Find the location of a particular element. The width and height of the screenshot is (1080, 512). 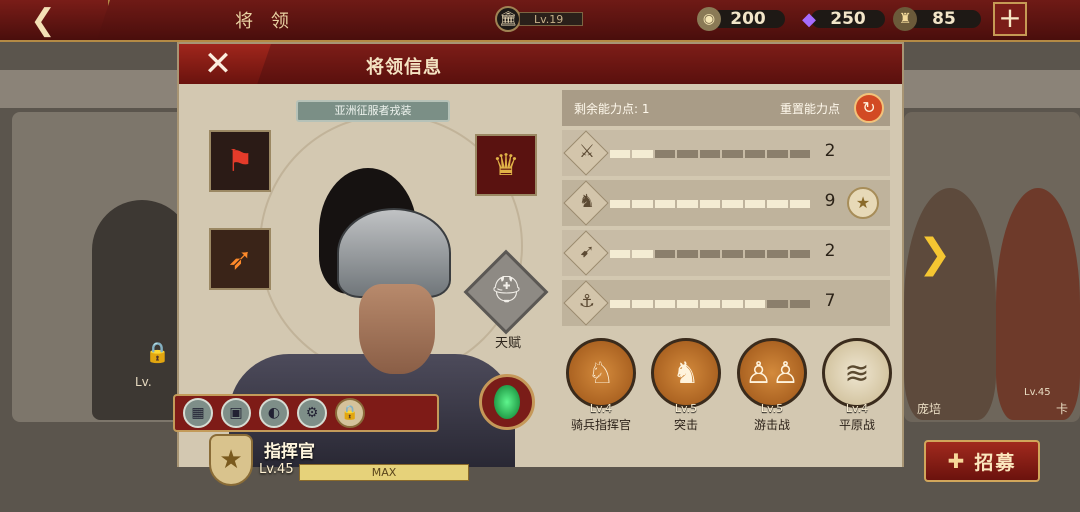

back-button: ❮ is located at coordinates (55, 20).